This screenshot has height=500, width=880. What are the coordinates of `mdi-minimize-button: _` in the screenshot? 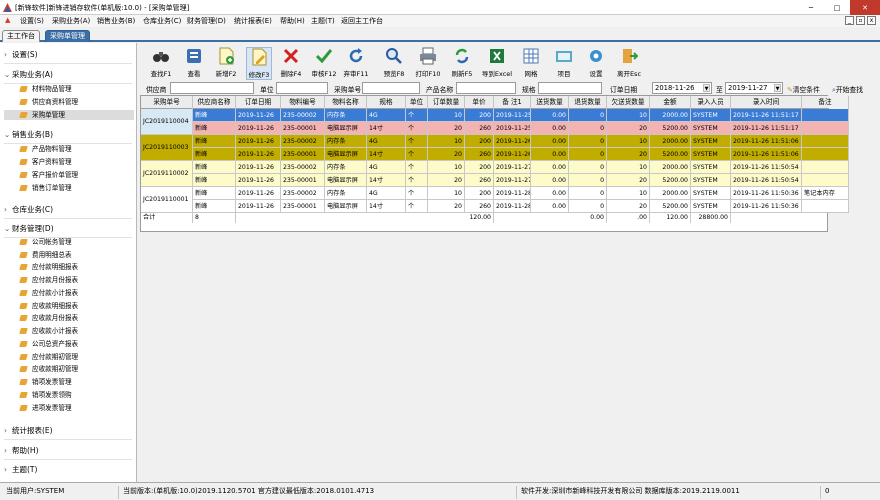 It's located at (849, 20).